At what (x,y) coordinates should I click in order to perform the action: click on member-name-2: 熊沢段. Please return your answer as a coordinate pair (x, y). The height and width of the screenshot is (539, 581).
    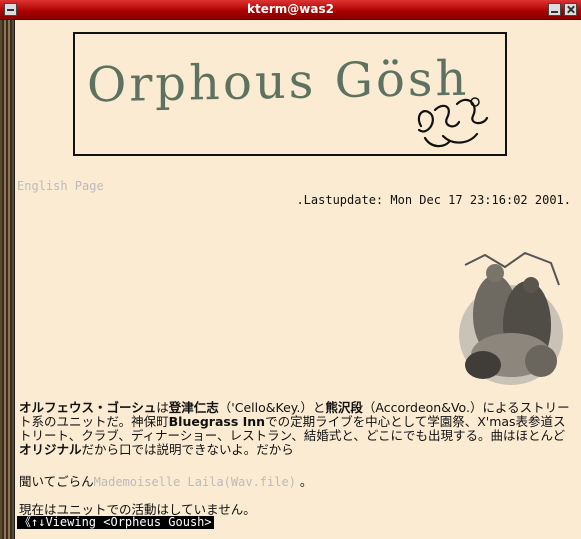
    Looking at the image, I should click on (344, 407).